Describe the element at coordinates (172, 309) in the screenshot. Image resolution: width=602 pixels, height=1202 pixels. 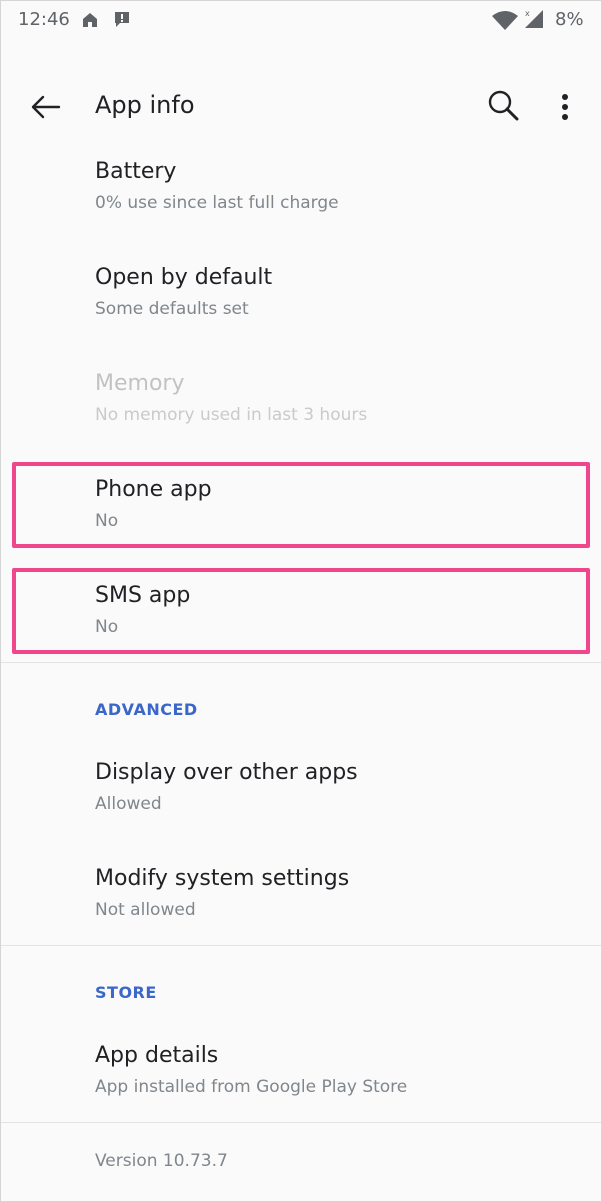
I see `item-subtitle: Some defaults set` at that location.